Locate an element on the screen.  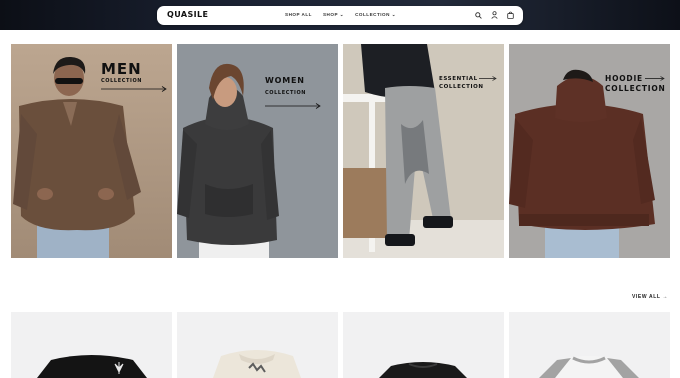
collection-card-men: MEN COLLECTION is located at coordinates (91, 151).